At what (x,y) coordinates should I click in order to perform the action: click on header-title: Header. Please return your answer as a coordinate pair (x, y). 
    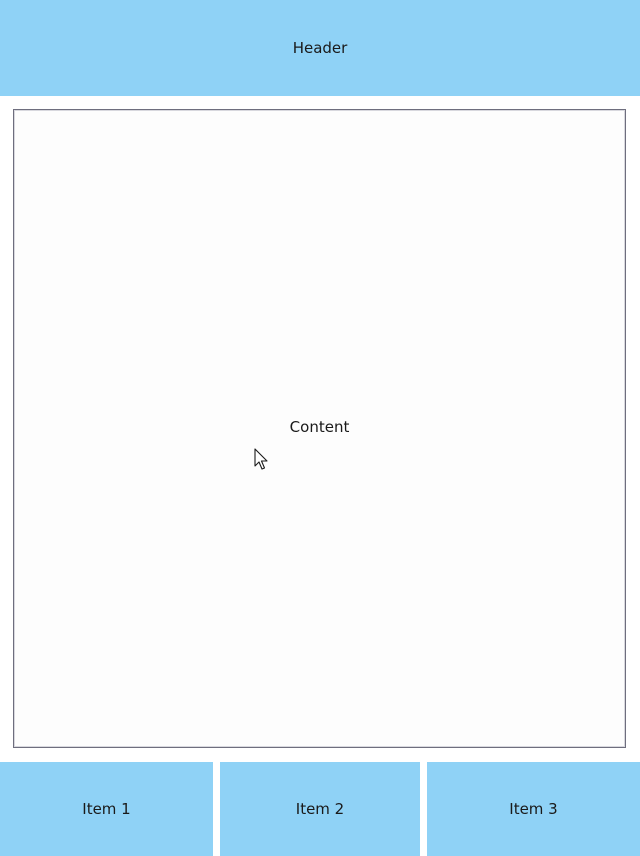
    Looking at the image, I should click on (320, 48).